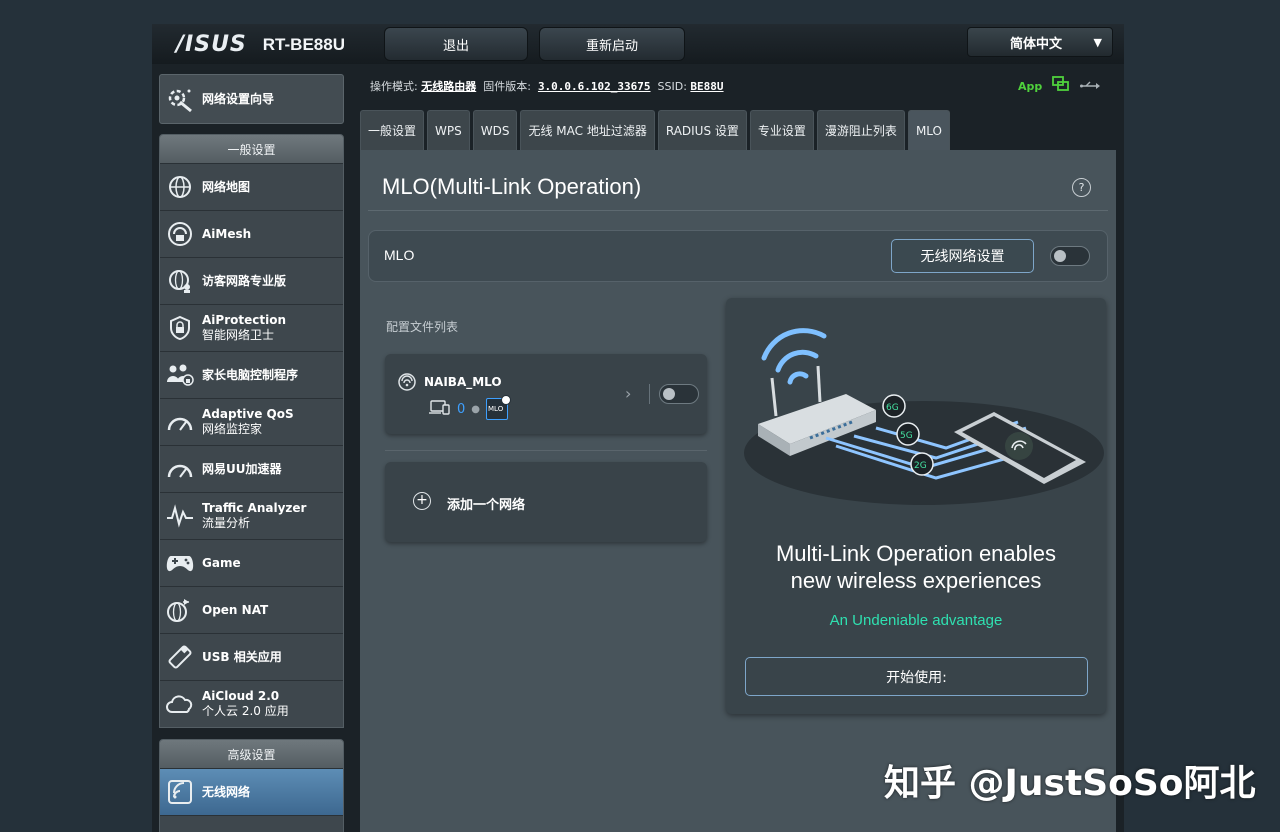 Image resolution: width=1280 pixels, height=832 pixels. I want to click on add-network-card: + 添加一个网络, so click(546, 502).